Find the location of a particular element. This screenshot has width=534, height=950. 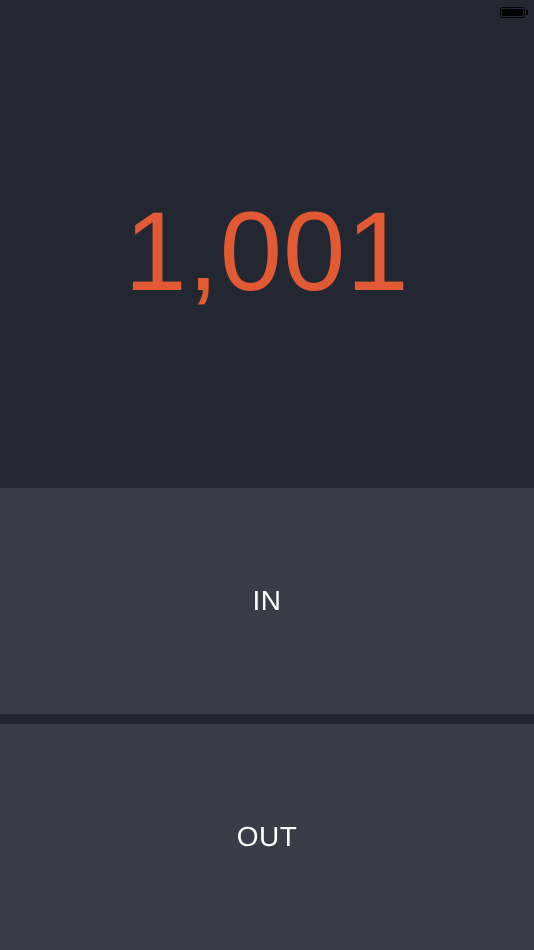

out-button-label: OUT is located at coordinates (267, 836).